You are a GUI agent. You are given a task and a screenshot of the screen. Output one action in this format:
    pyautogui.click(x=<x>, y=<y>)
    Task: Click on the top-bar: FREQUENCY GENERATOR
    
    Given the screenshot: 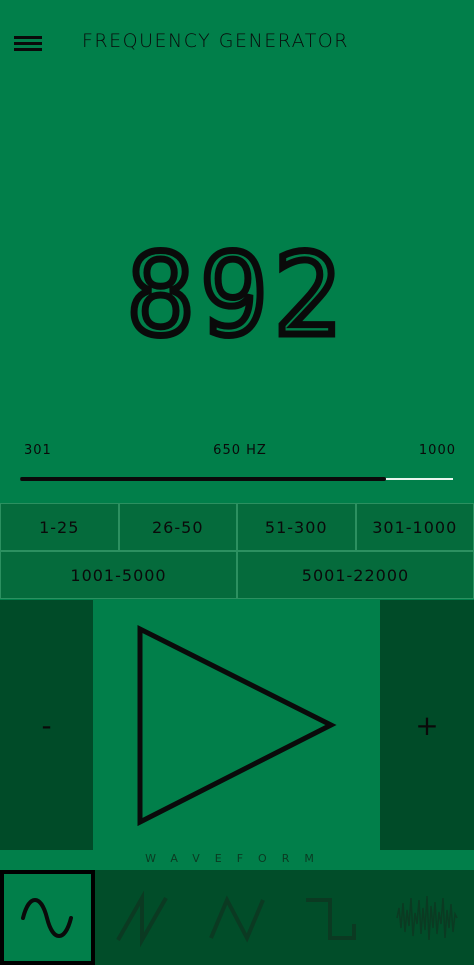 What is the action you would take?
    pyautogui.click(x=237, y=43)
    